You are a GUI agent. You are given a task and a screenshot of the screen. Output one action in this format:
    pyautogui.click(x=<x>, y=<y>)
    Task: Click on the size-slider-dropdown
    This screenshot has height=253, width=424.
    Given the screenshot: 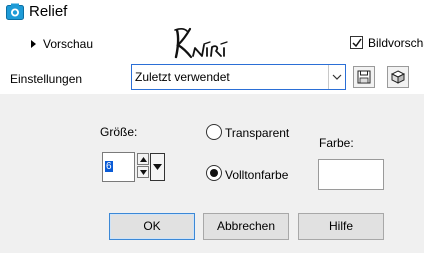 What is the action you would take?
    pyautogui.click(x=157, y=167)
    